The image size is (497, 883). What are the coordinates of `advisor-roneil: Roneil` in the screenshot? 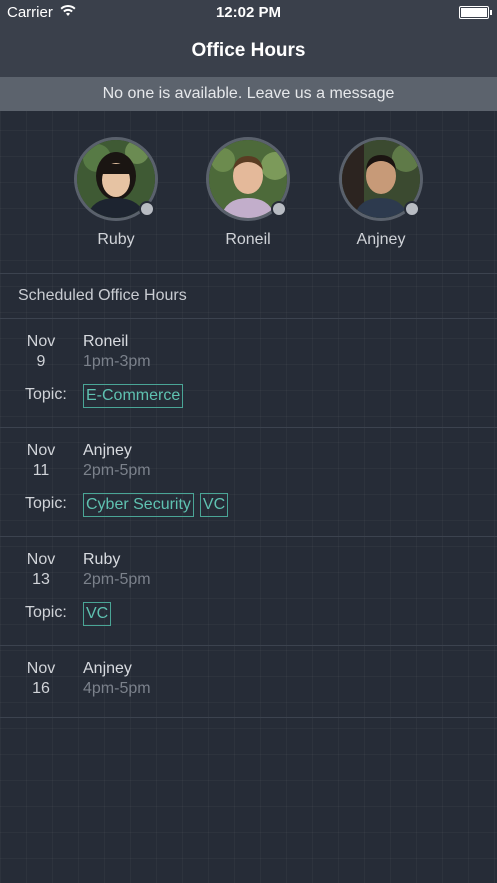 It's located at (248, 193).